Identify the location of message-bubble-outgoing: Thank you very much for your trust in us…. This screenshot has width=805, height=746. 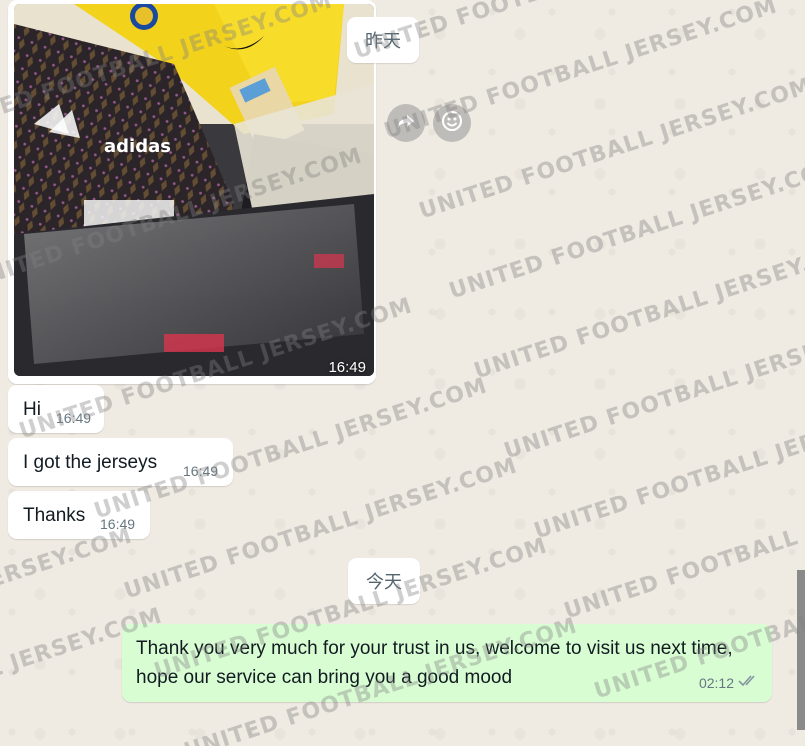
(447, 663).